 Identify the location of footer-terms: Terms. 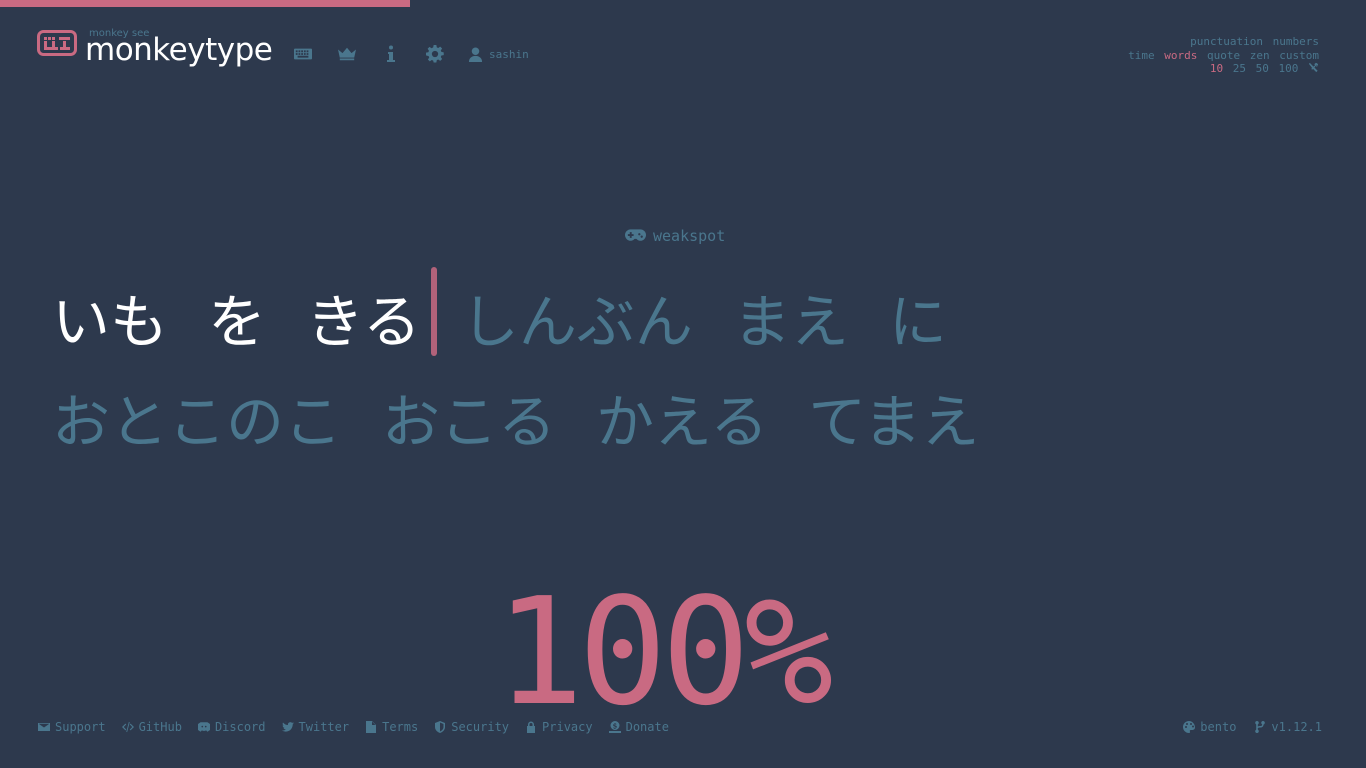
(391, 727).